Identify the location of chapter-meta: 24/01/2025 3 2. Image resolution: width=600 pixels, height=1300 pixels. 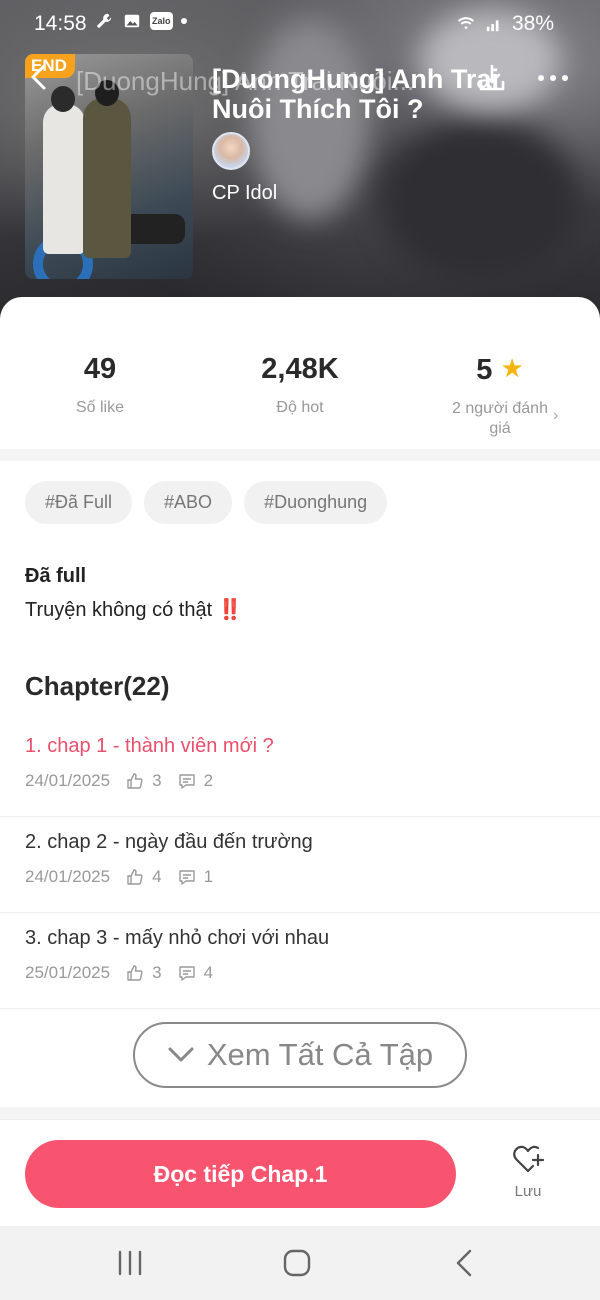
(119, 781).